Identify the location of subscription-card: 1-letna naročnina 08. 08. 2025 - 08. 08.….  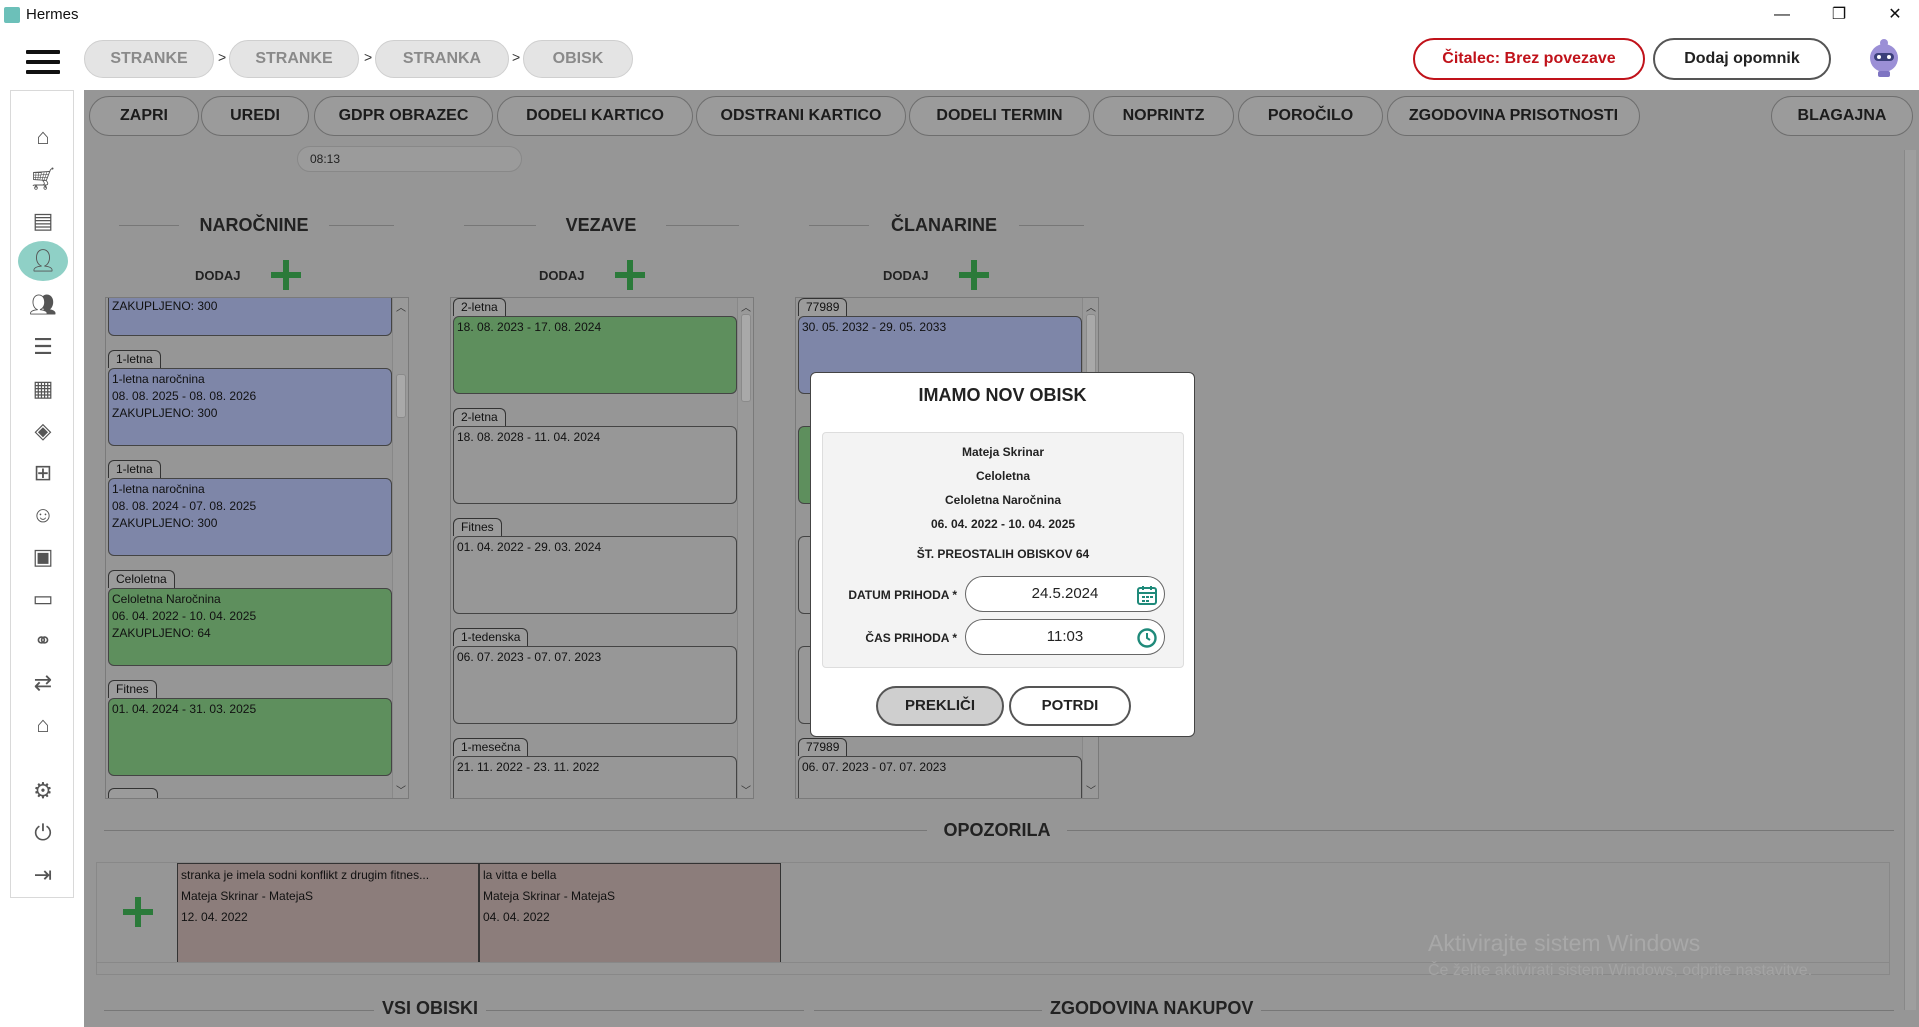
(250, 407).